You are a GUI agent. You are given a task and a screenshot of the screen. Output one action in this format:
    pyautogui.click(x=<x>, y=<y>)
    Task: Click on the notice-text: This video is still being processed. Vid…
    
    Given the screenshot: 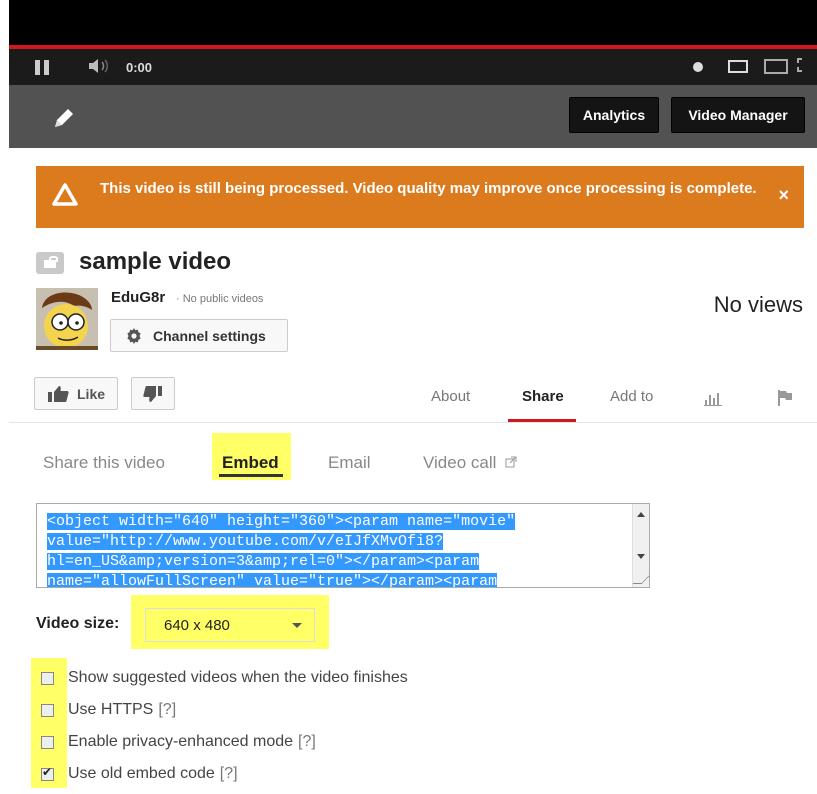 What is the action you would take?
    pyautogui.click(x=428, y=188)
    